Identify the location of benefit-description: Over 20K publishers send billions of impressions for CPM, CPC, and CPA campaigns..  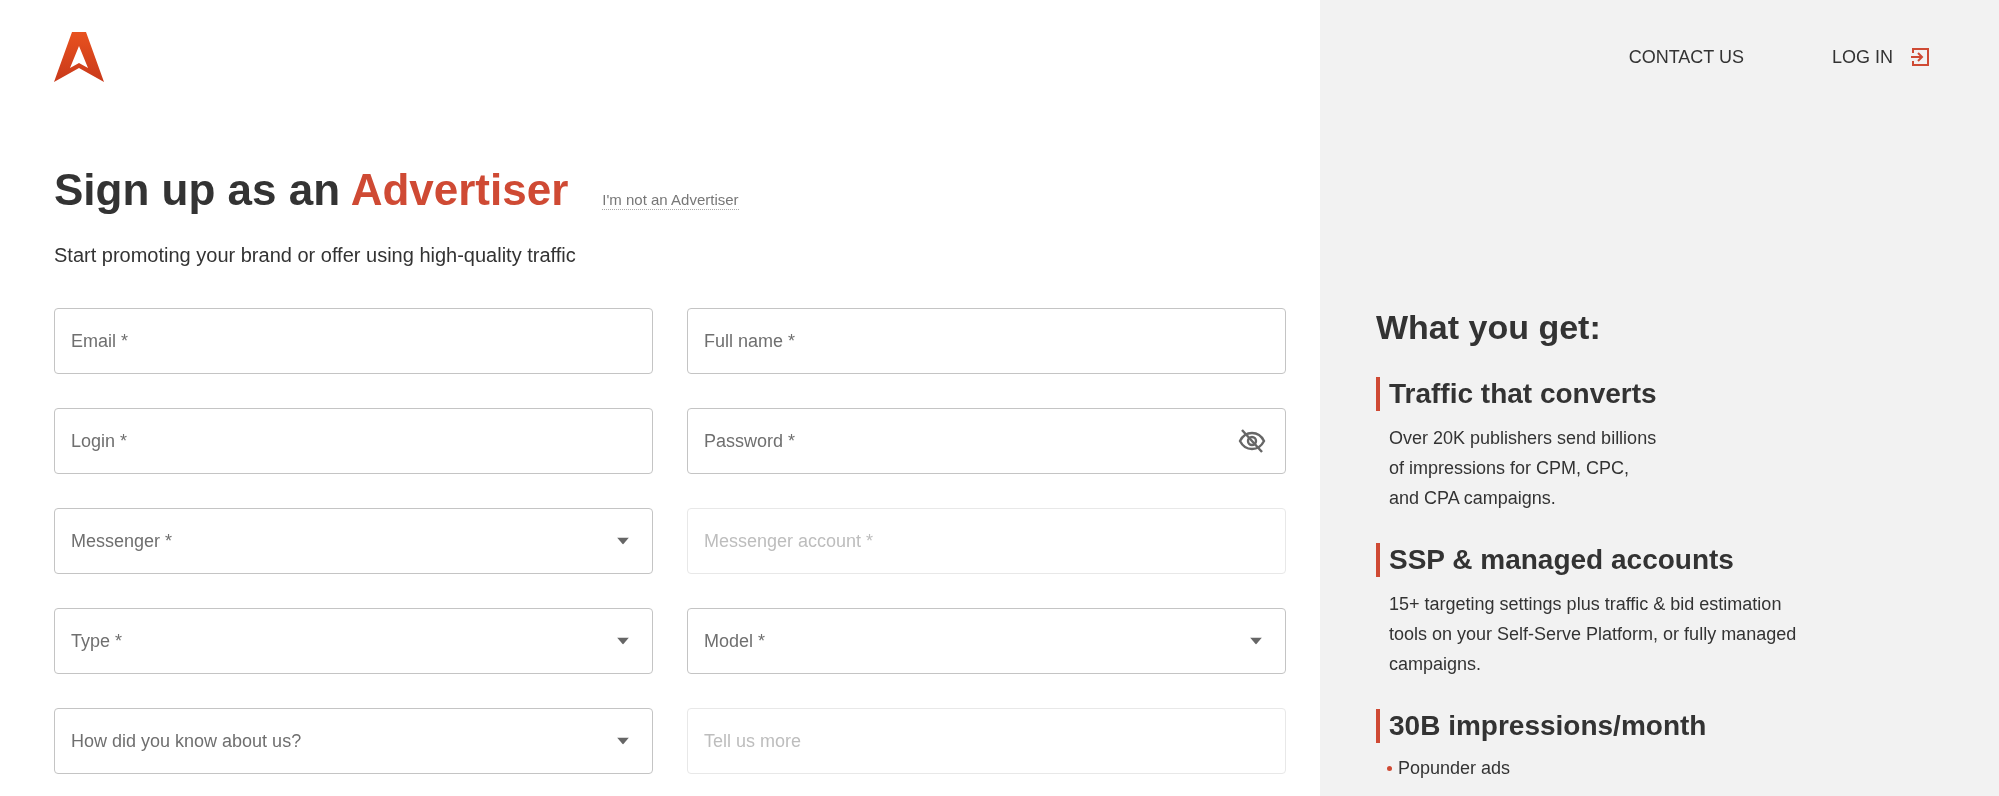
(1523, 468).